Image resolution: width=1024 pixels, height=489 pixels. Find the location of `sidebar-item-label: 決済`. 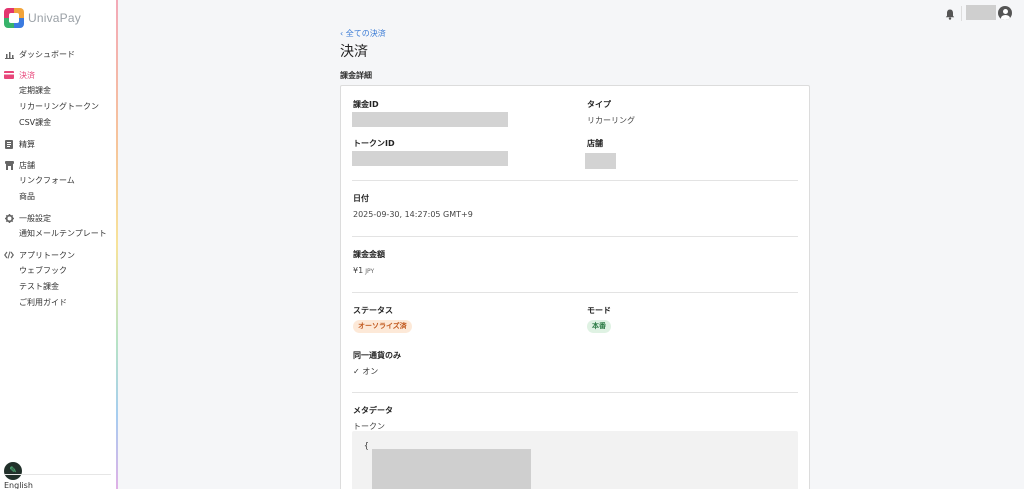

sidebar-item-label: 決済 is located at coordinates (27, 75).